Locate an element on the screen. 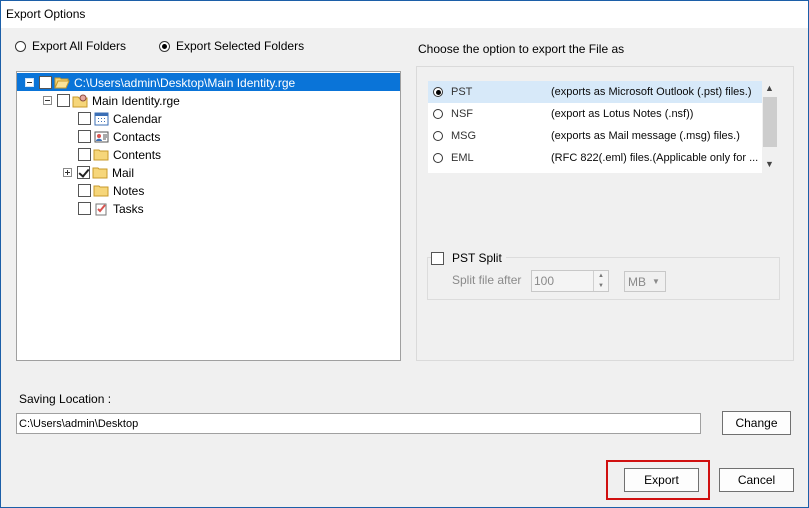 The width and height of the screenshot is (809, 508). format-name: PST is located at coordinates (462, 92).